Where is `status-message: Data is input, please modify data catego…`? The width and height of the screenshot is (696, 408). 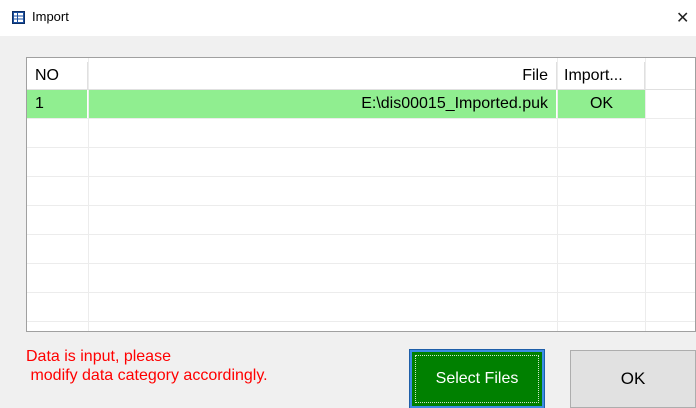 status-message: Data is input, please modify data catego… is located at coordinates (147, 366).